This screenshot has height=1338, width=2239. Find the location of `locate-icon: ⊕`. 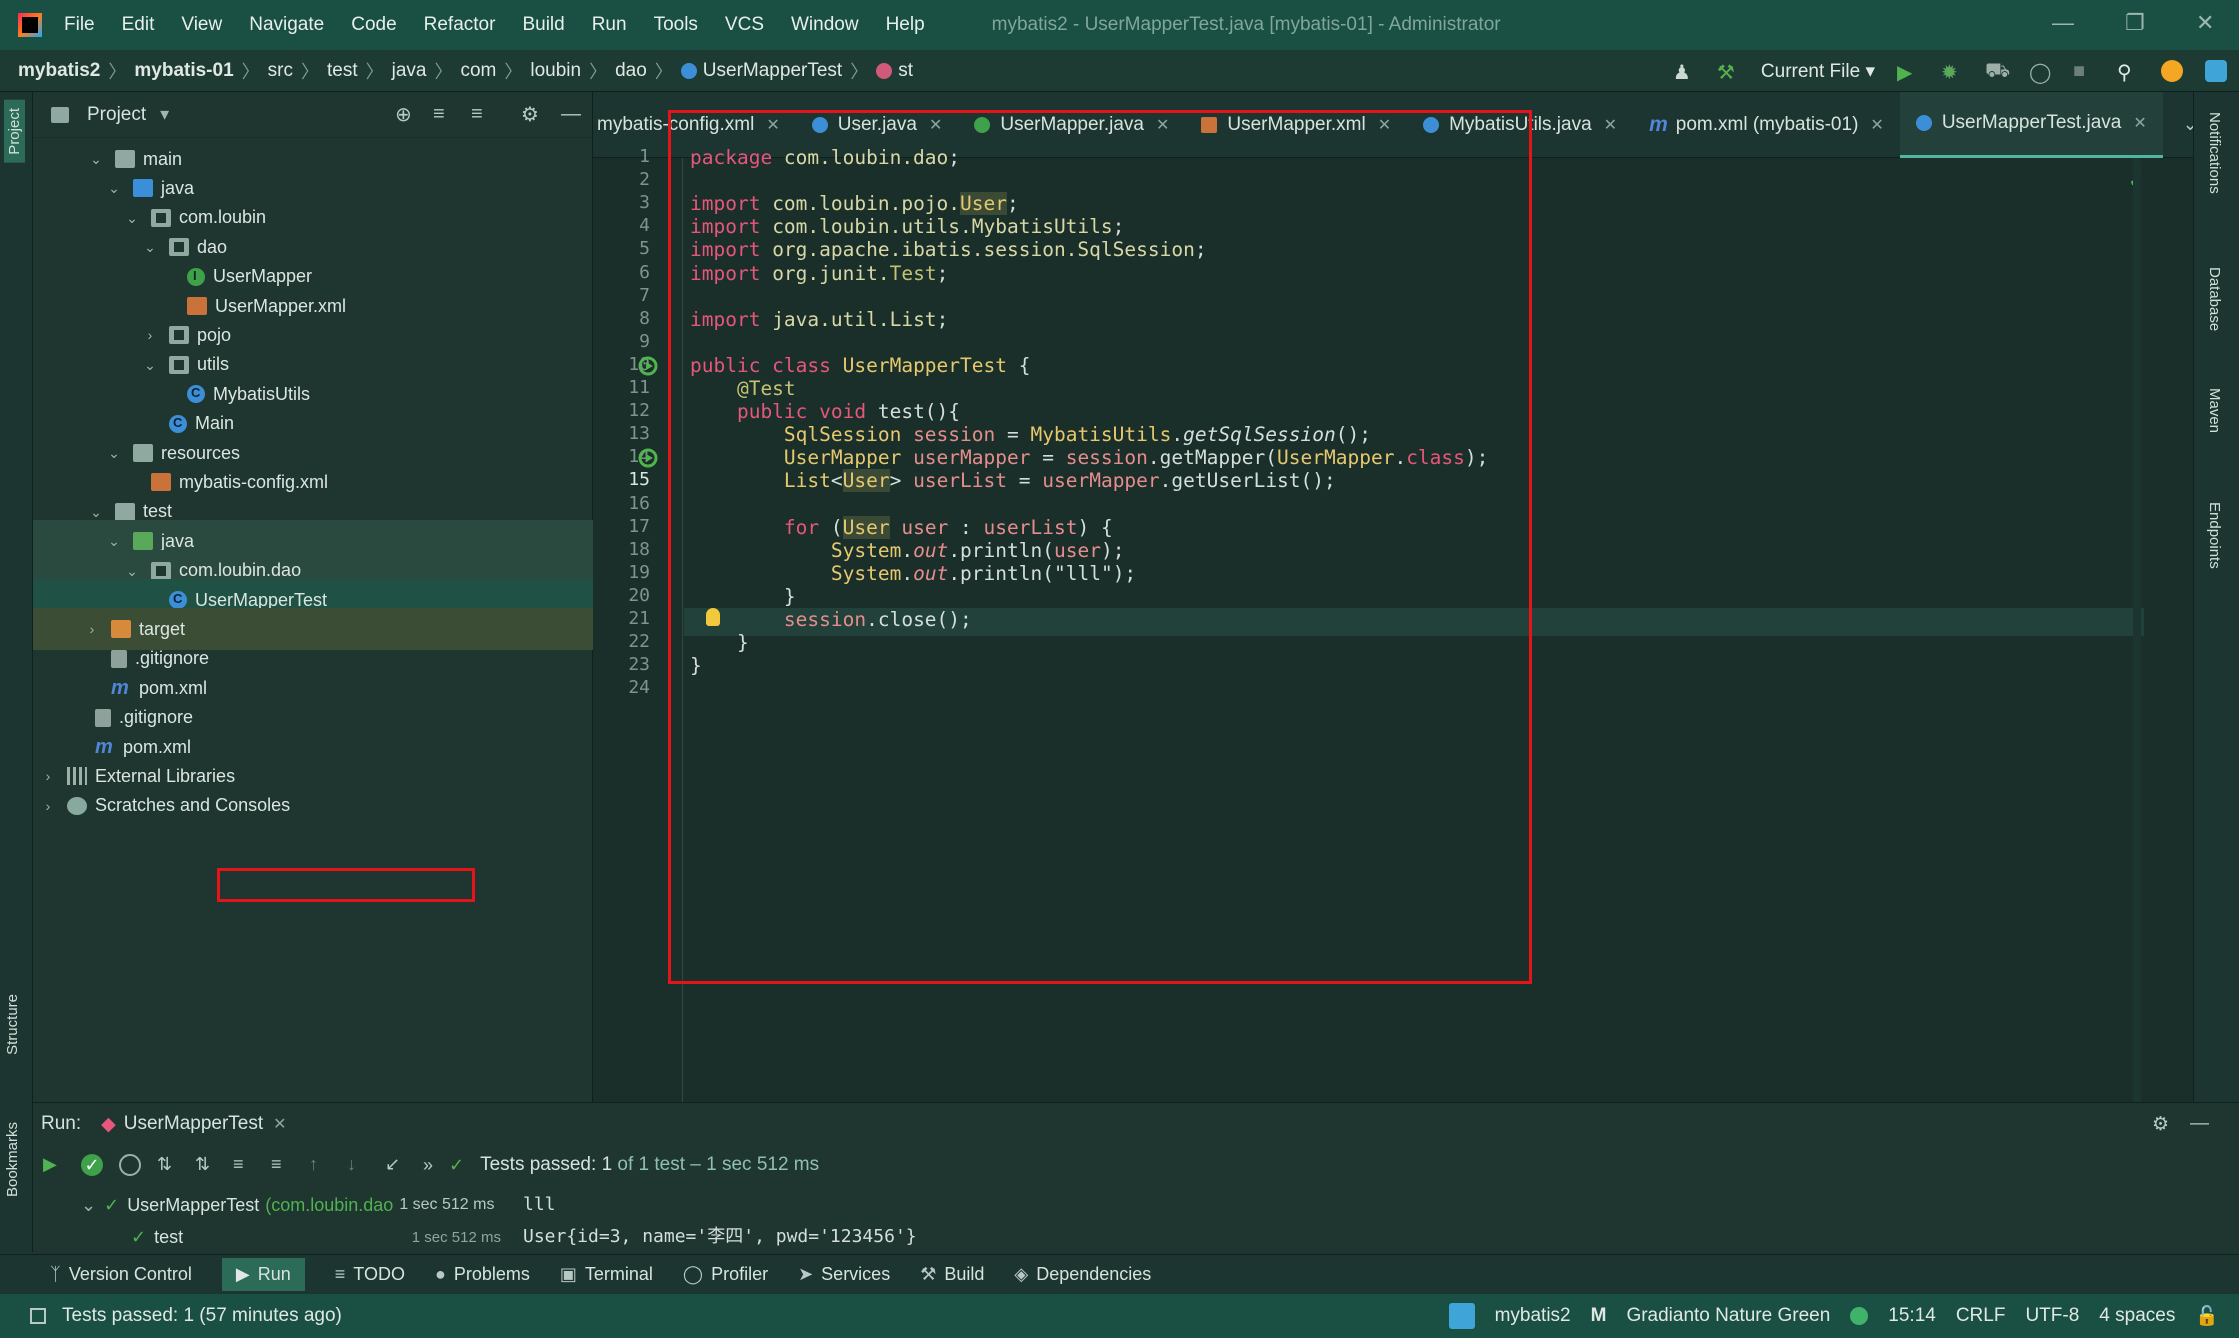

locate-icon: ⊕ is located at coordinates (403, 114).